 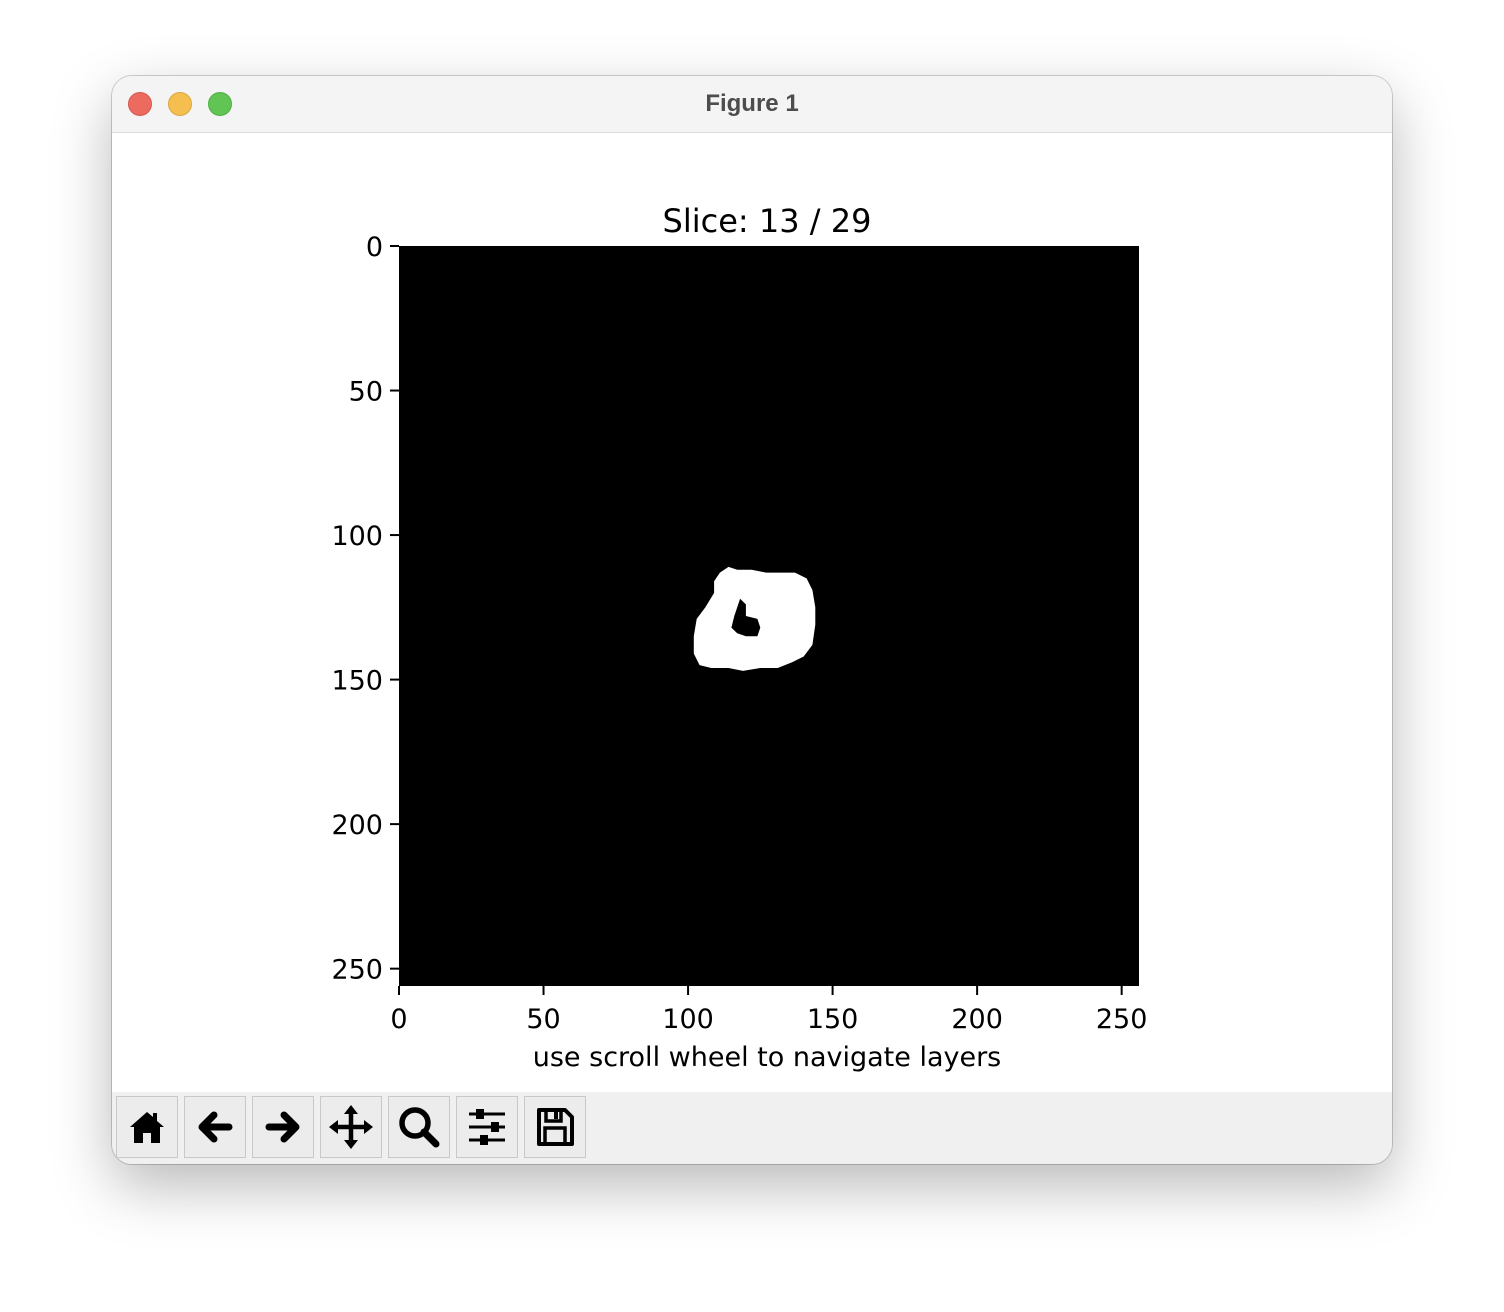 I want to click on x-tick-label: 250, so click(x=1122, y=1019).